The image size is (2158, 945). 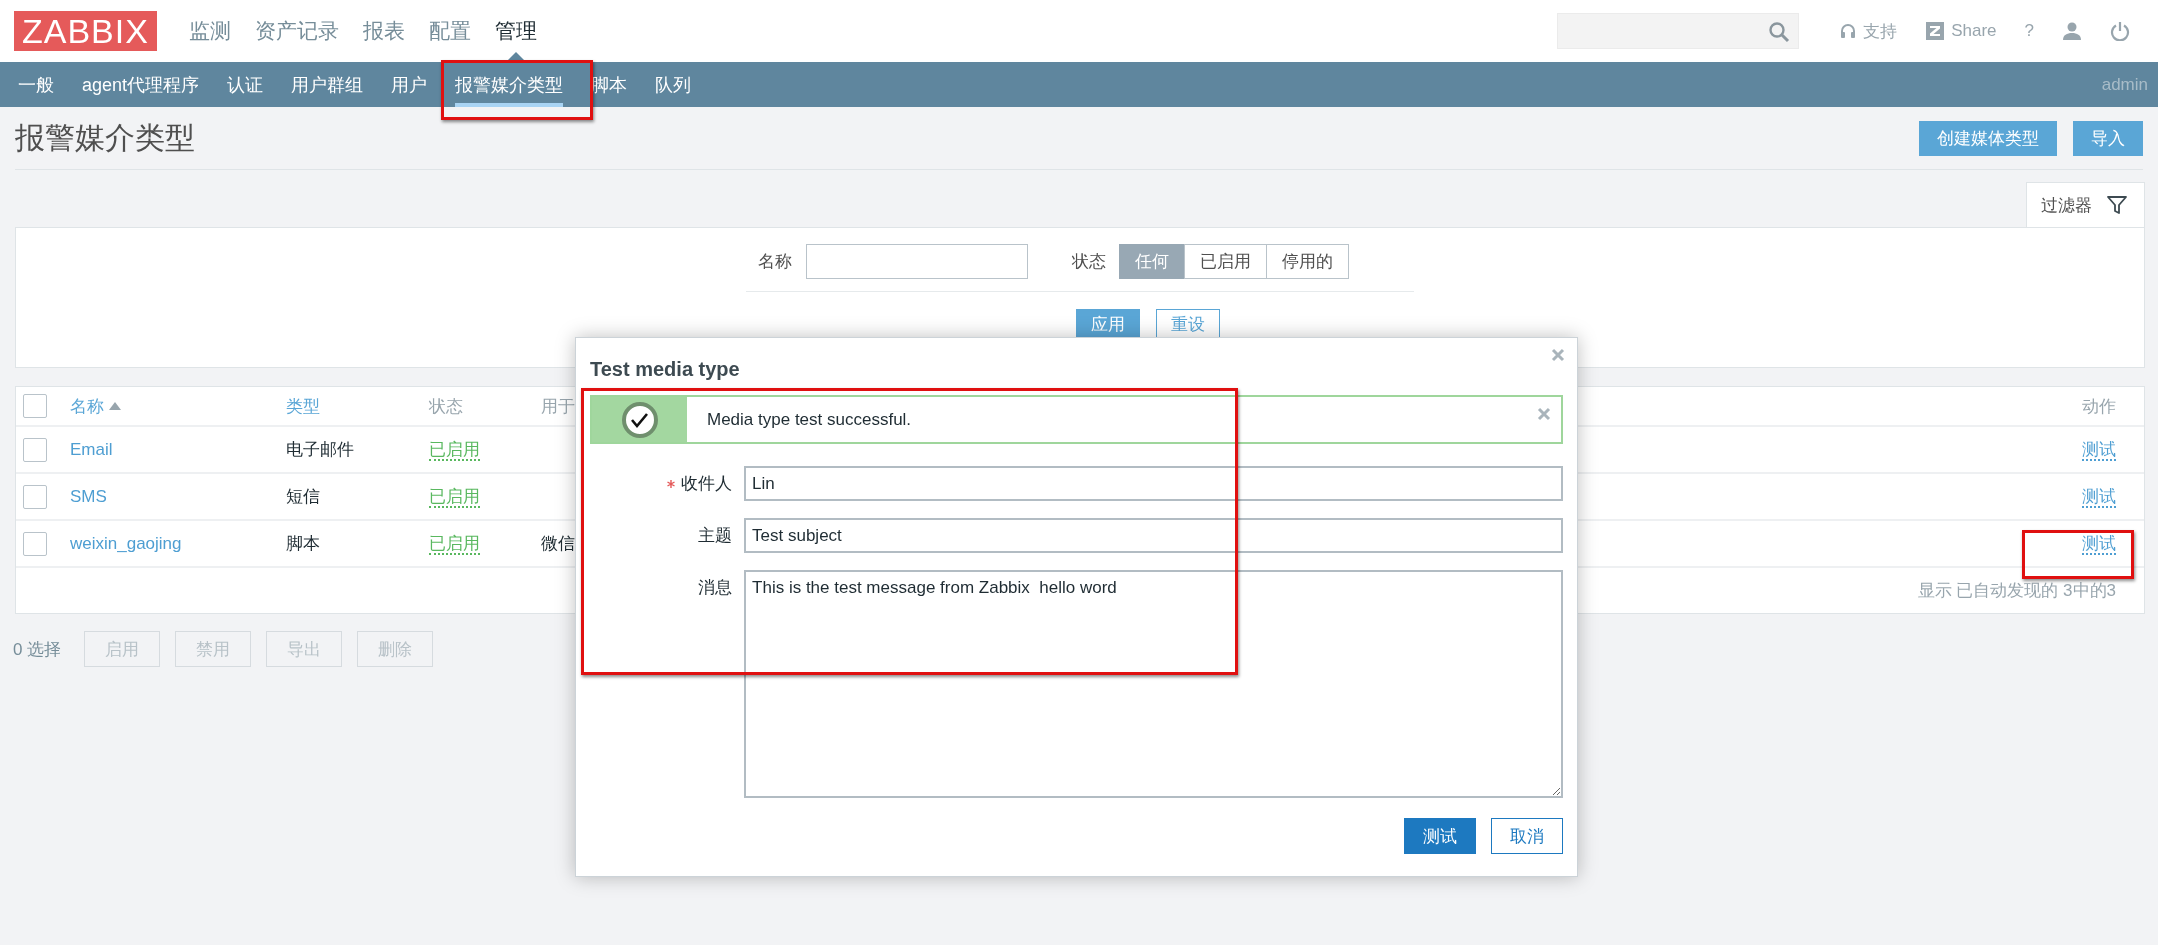 What do you see at coordinates (1779, 32) in the screenshot?
I see `search-icon` at bounding box center [1779, 32].